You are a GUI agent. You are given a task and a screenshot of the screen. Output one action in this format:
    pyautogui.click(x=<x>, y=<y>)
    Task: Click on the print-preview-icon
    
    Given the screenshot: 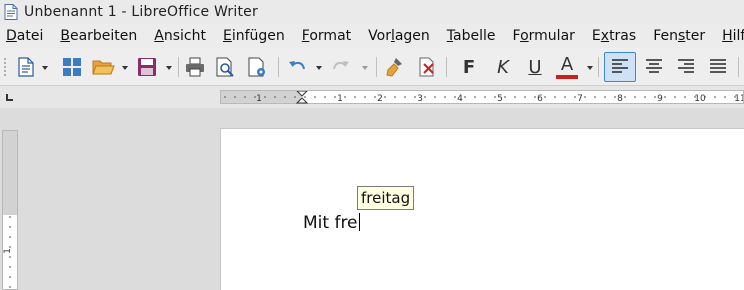 What is the action you would take?
    pyautogui.click(x=225, y=67)
    